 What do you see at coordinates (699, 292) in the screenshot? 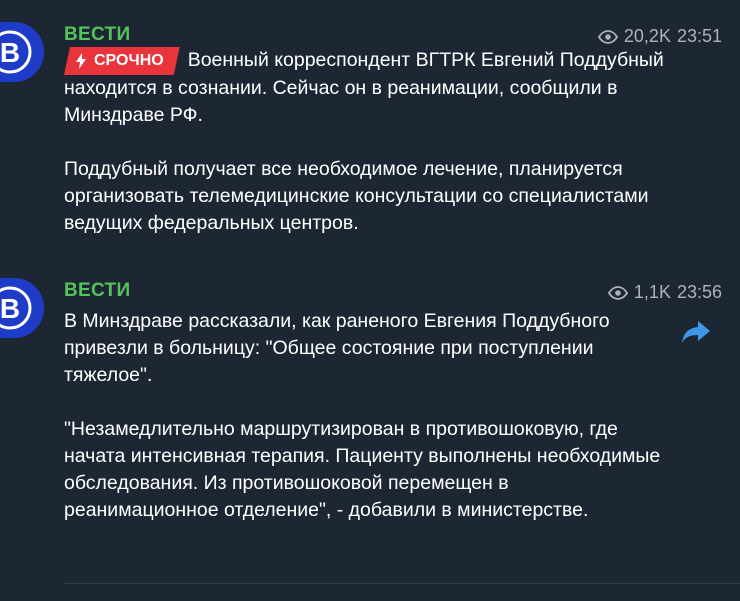
I see `message-time: 23:56` at bounding box center [699, 292].